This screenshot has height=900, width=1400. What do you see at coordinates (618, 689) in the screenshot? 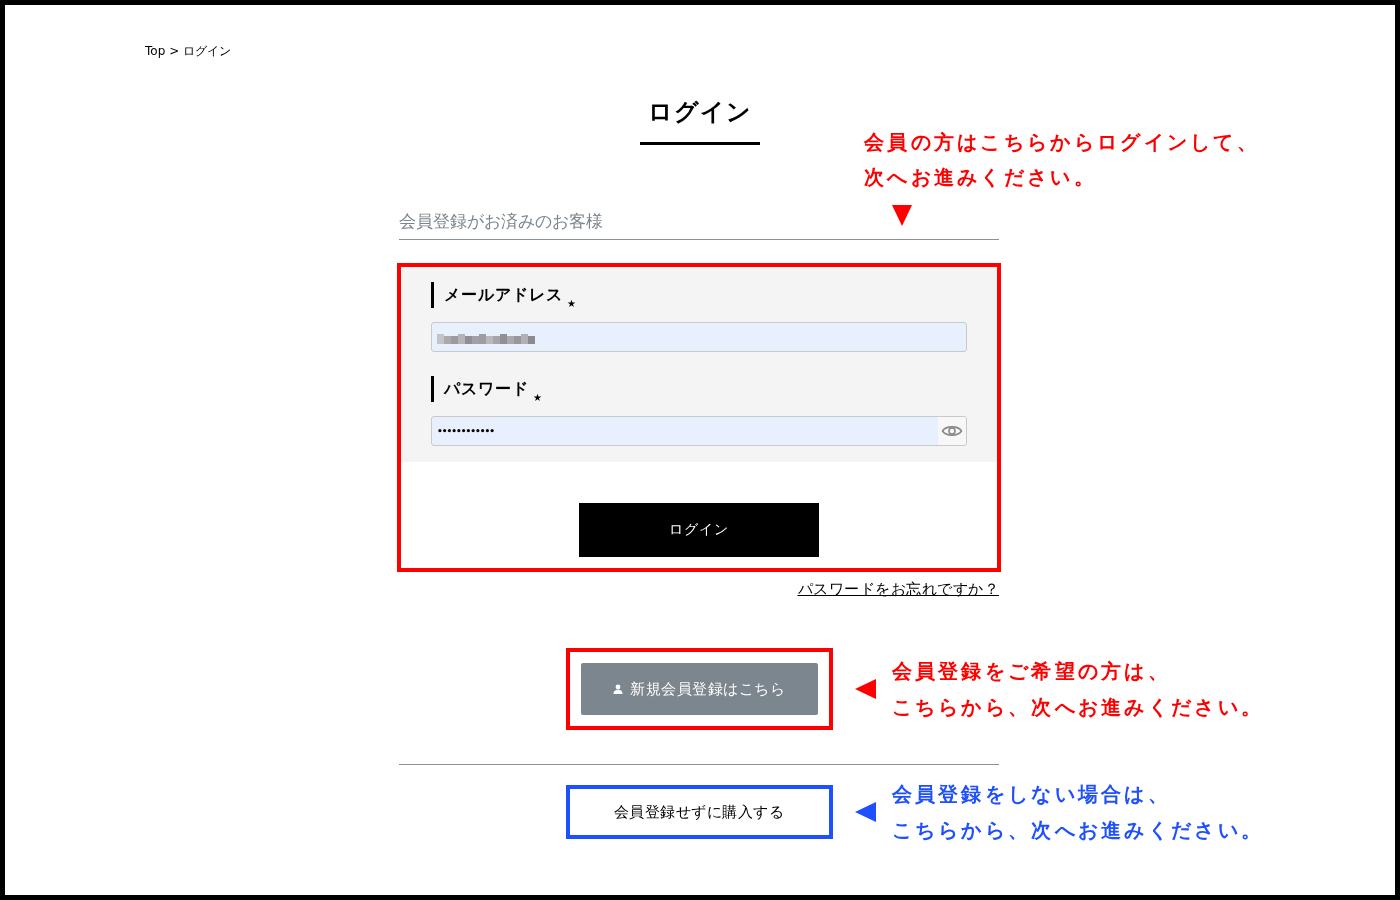
I see `person-icon` at bounding box center [618, 689].